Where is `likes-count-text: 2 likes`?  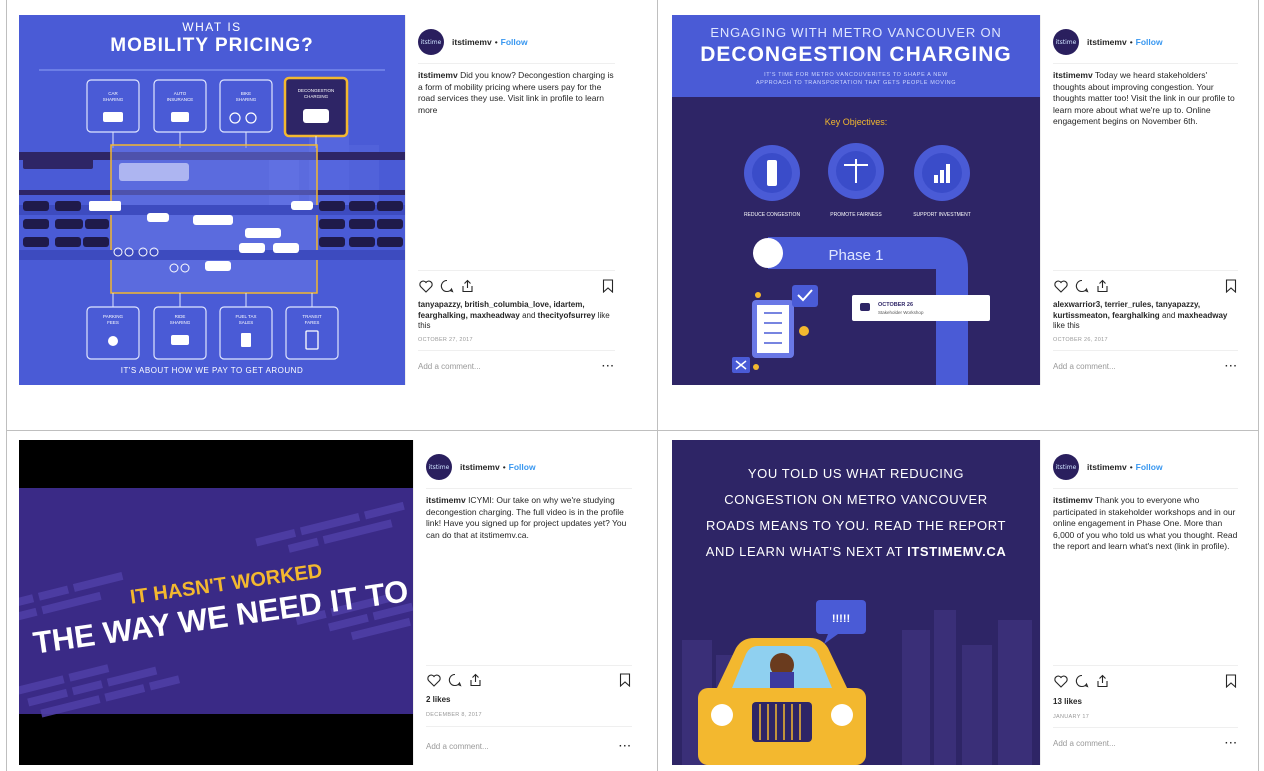
likes-count-text: 2 likes is located at coordinates (438, 699).